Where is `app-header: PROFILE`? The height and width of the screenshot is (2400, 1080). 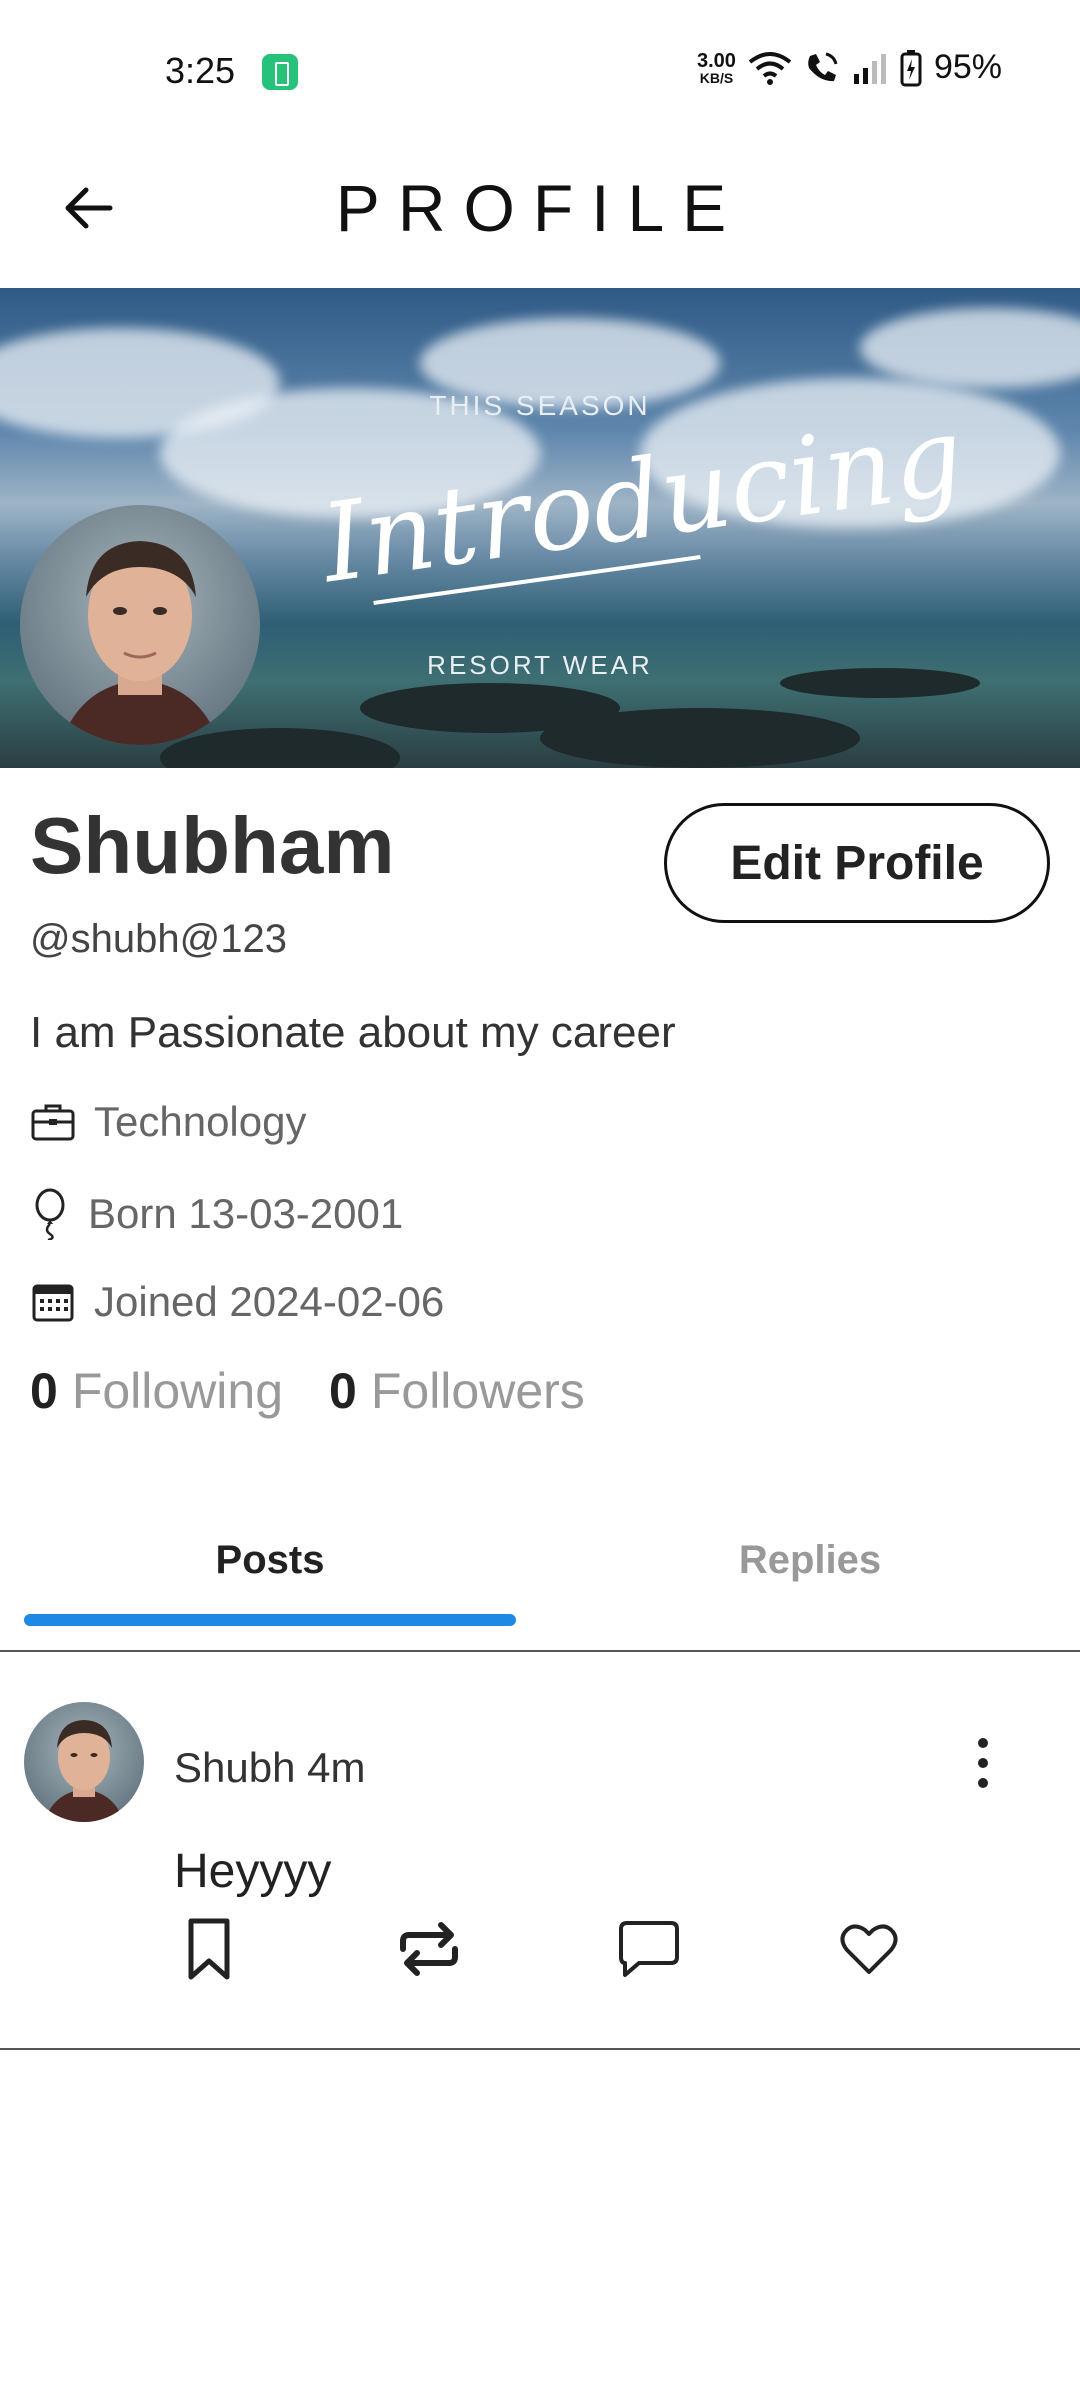
app-header: PROFILE is located at coordinates (540, 214).